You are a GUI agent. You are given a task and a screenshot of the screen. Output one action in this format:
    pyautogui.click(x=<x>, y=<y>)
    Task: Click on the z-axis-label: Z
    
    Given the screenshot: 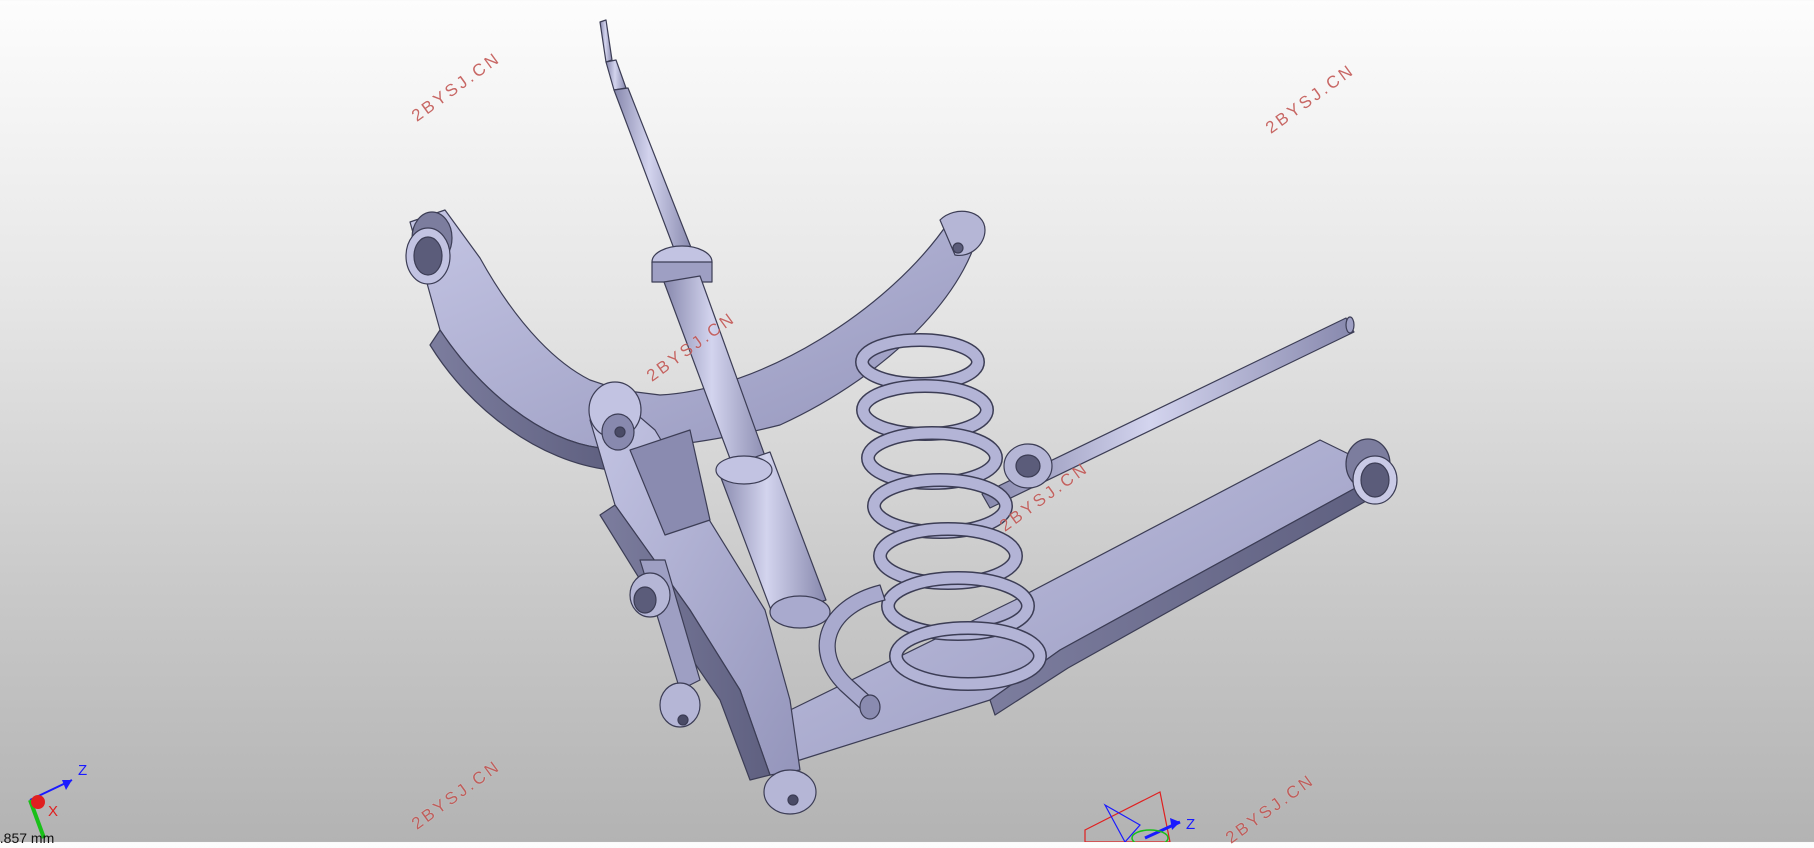 What is the action you would take?
    pyautogui.click(x=82, y=770)
    